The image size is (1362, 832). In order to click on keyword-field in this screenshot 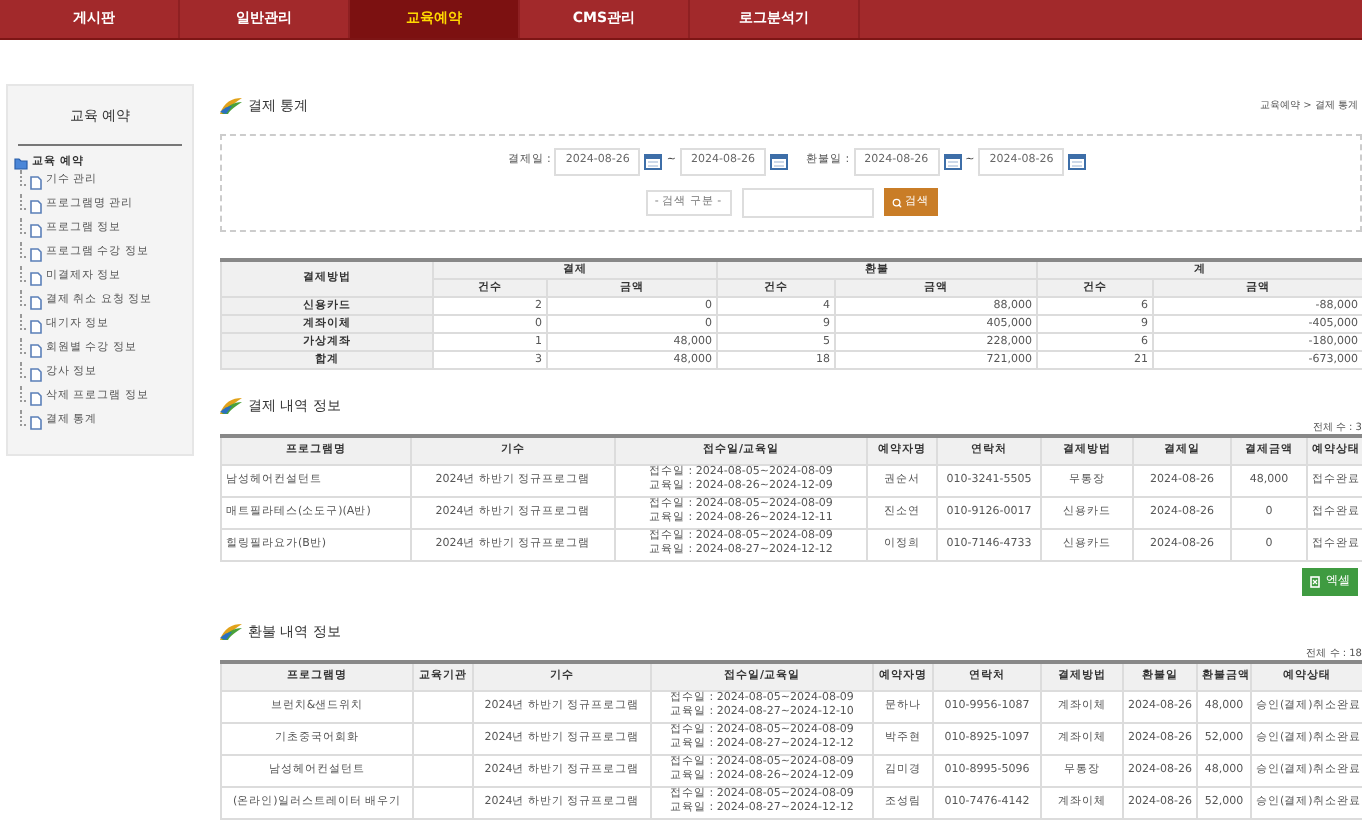, I will do `click(807, 202)`.